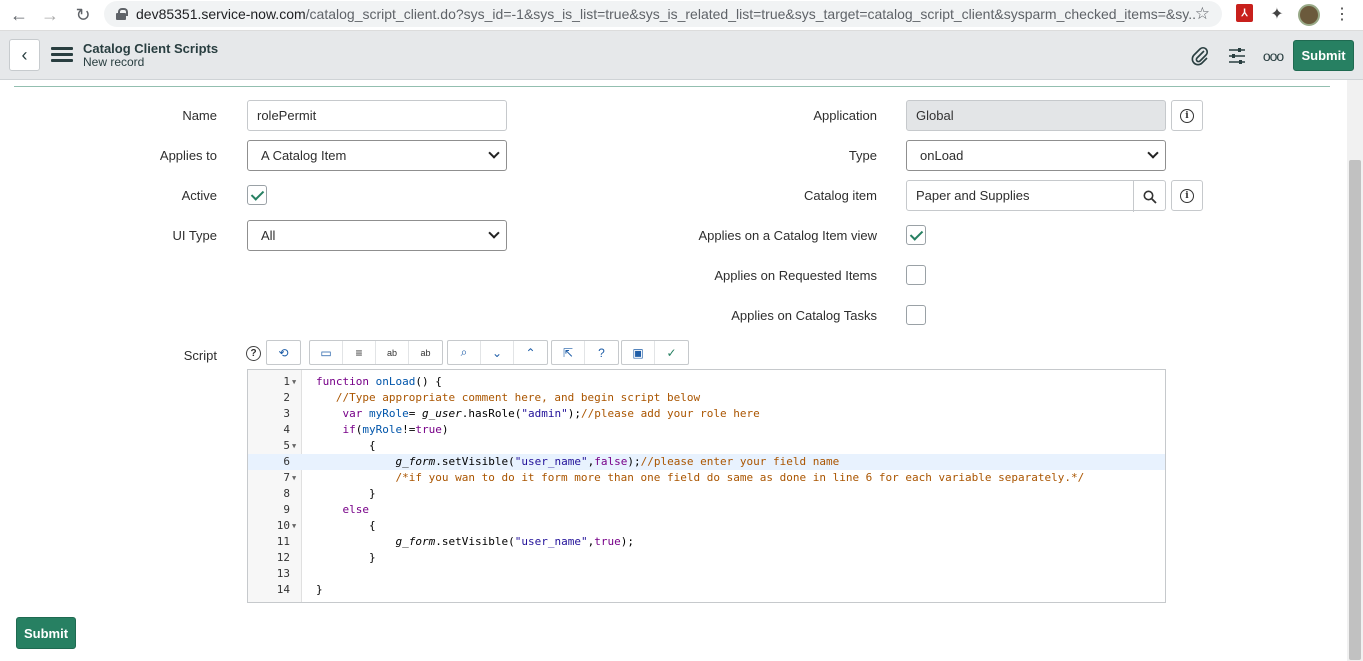 This screenshot has height=661, width=1363. What do you see at coordinates (377, 115) in the screenshot?
I see `name-input: rolePermit` at bounding box center [377, 115].